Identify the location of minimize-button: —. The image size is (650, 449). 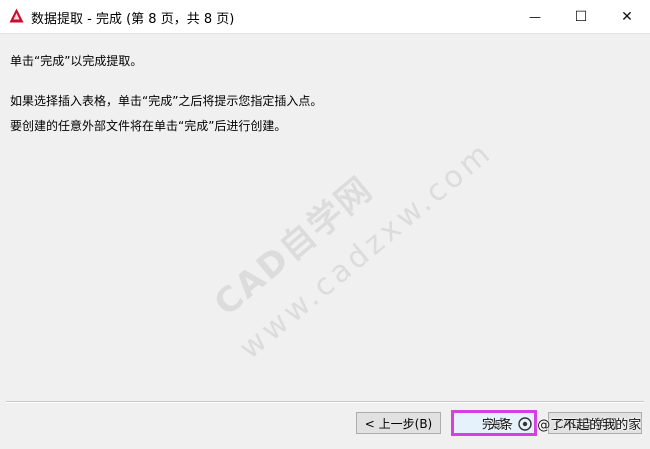
(535, 16).